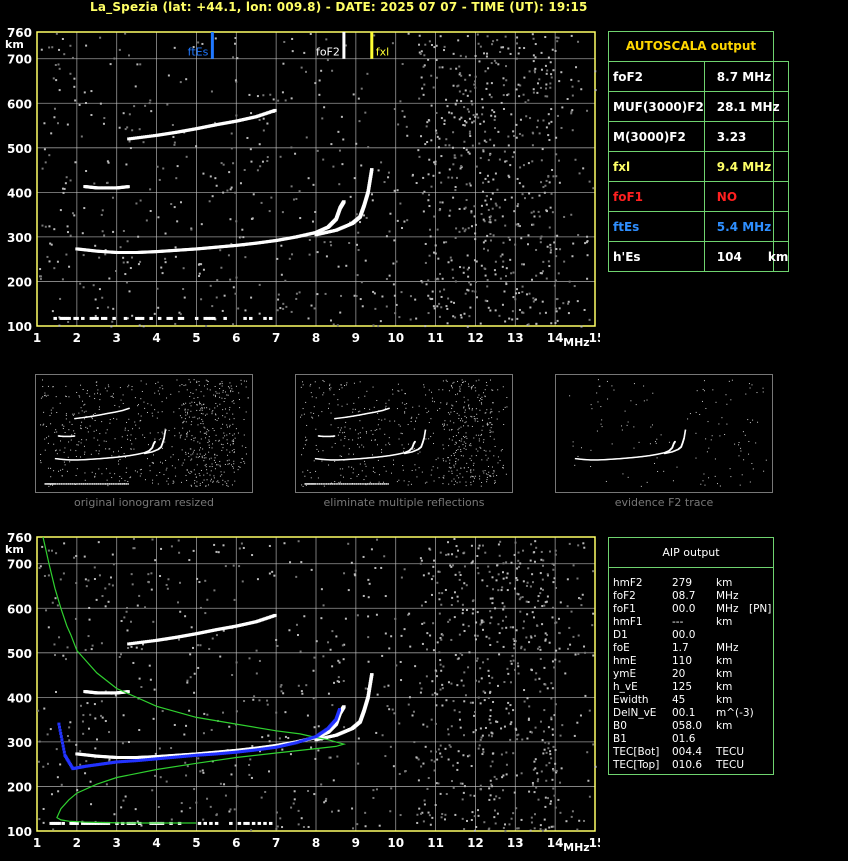  Describe the element at coordinates (236, 338) in the screenshot. I see `x-tick-label: 6` at that location.